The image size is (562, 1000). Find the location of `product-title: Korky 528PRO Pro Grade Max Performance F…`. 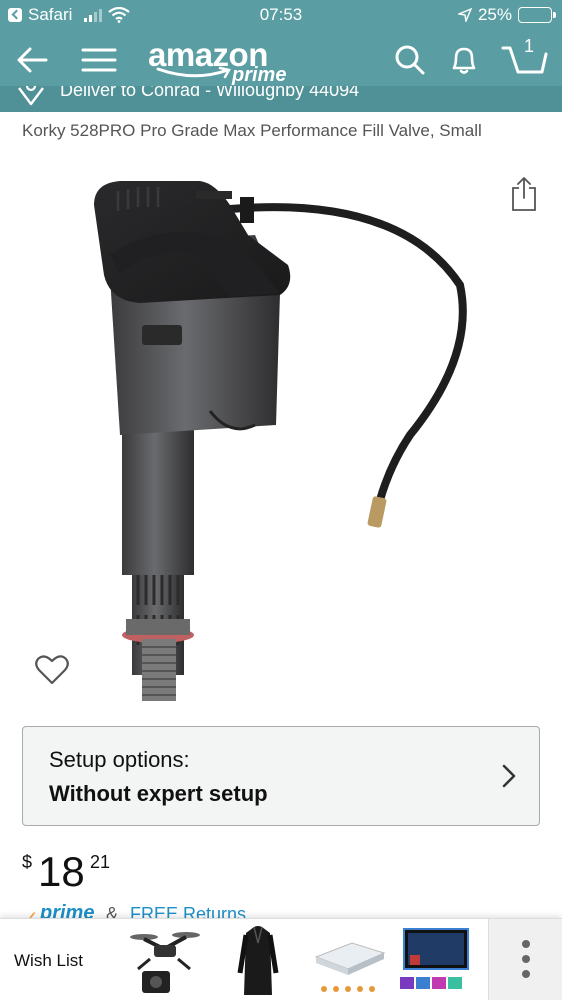

product-title: Korky 528PRO Pro Grade Max Performance F… is located at coordinates (252, 130).